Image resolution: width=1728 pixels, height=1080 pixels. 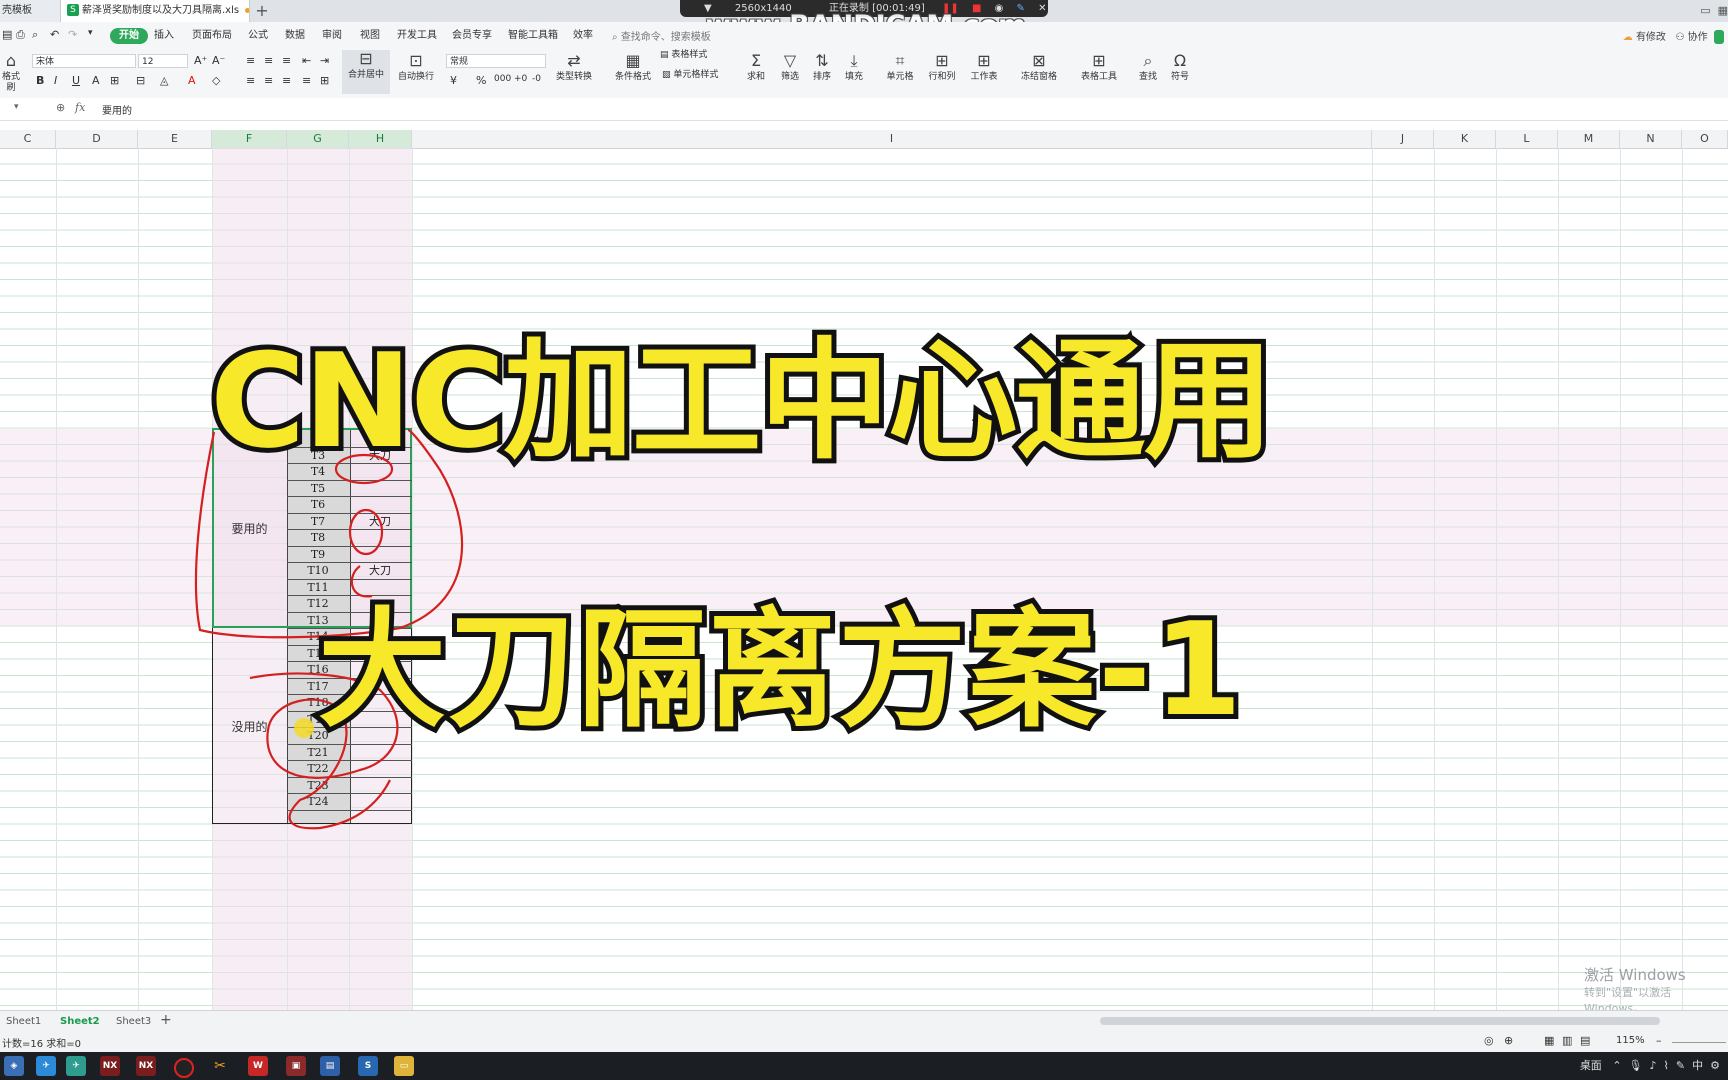 What do you see at coordinates (286, 60) in the screenshot?
I see `align-bottom-icon: ≡` at bounding box center [286, 60].